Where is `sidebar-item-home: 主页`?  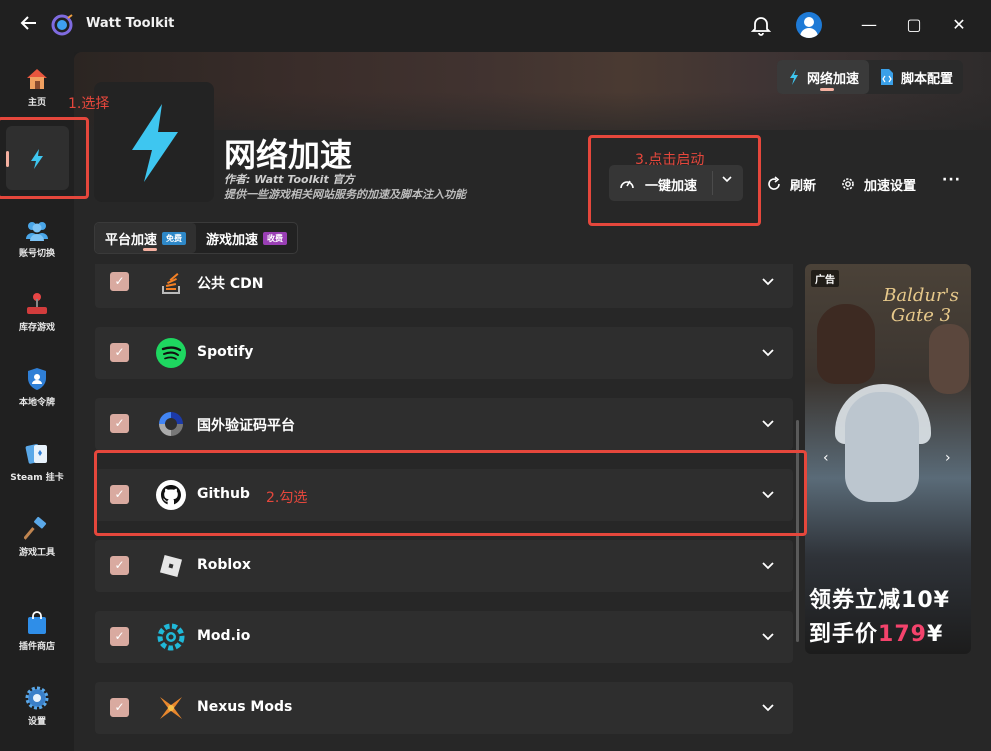 sidebar-item-home: 主页 is located at coordinates (37, 87).